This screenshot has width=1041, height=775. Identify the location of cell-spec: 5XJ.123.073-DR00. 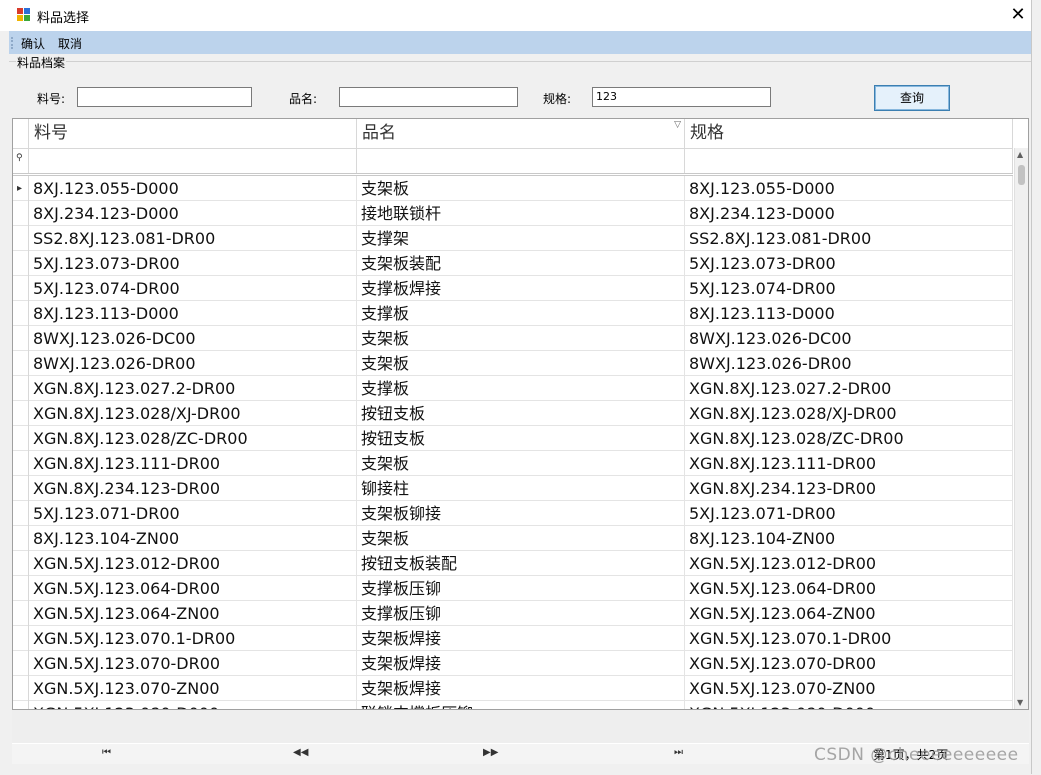
(849, 263).